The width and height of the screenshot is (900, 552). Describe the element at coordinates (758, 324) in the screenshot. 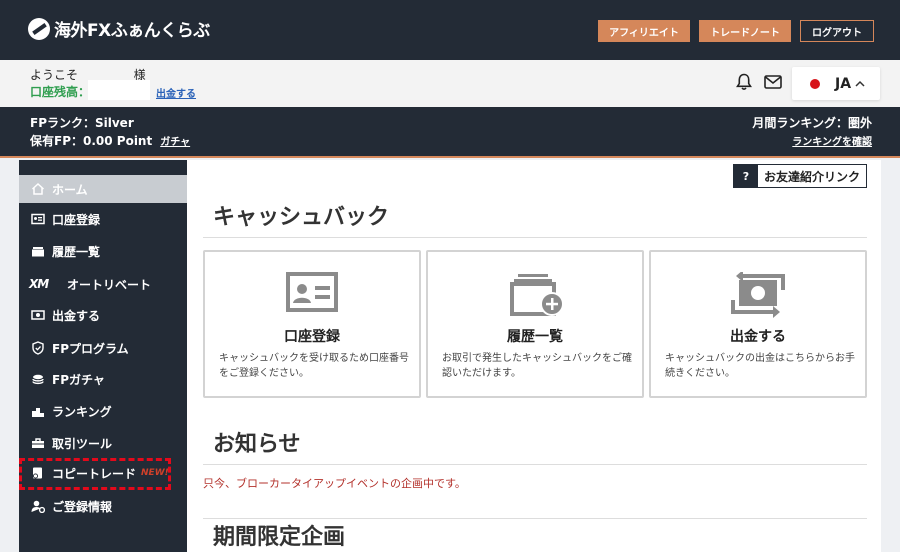

I see `card-withdraw: 出金する キャッシュバックの出金はこちらからお手続きください。` at that location.